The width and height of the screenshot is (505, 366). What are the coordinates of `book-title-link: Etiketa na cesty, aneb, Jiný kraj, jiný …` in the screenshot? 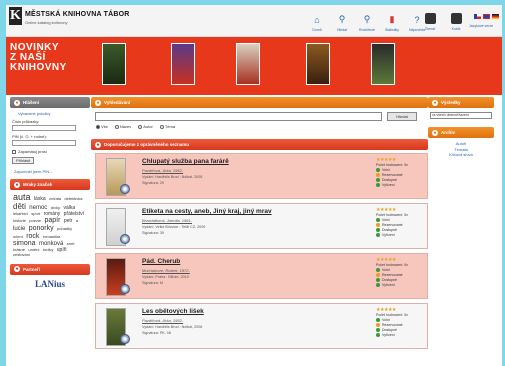 It's located at (207, 211).